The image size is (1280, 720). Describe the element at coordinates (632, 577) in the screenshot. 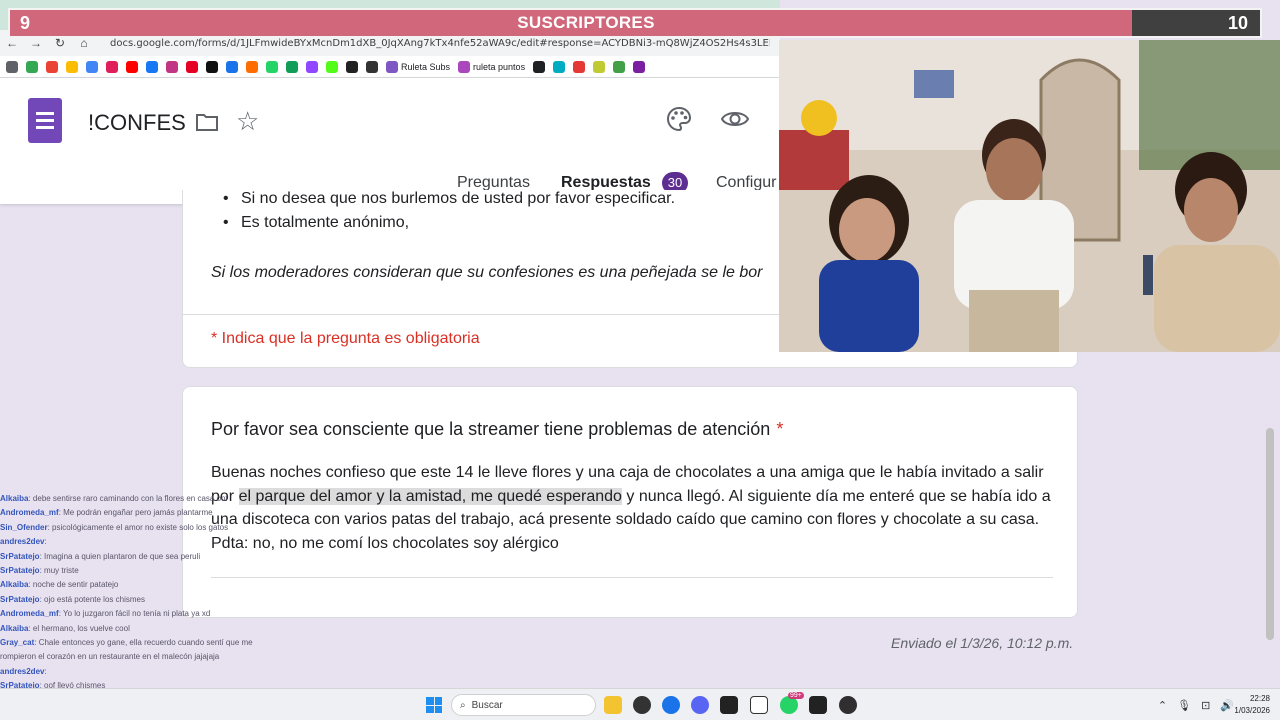

I see `answer-underline` at that location.